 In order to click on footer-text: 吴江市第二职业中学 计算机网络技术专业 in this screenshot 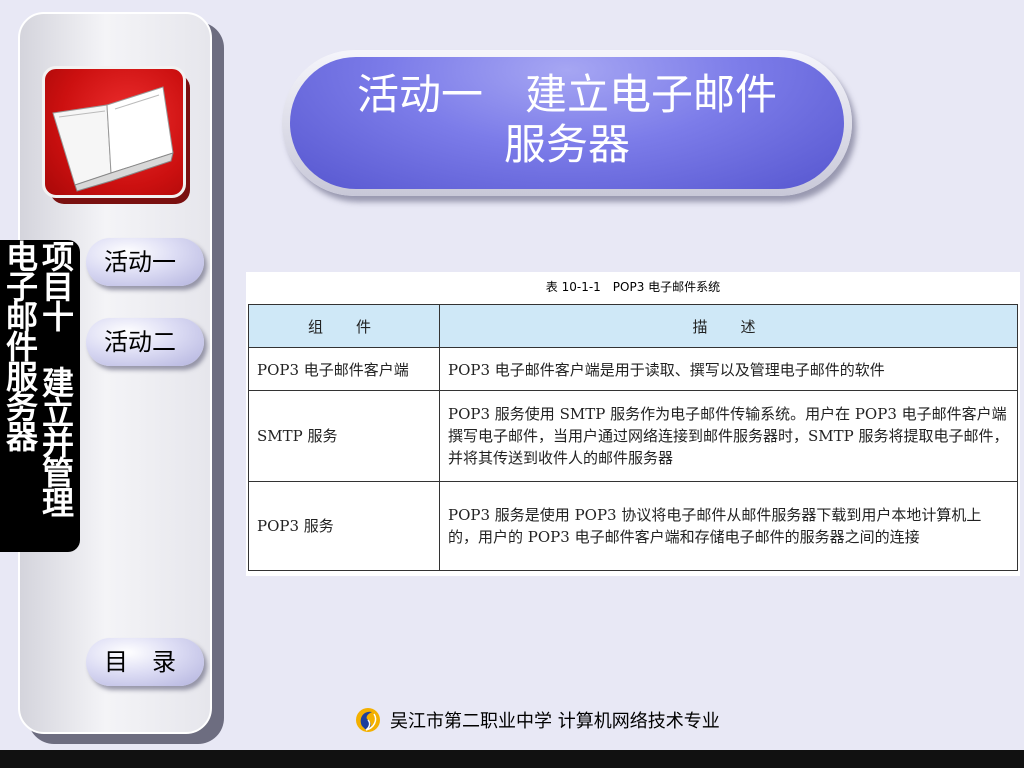, I will do `click(555, 721)`.